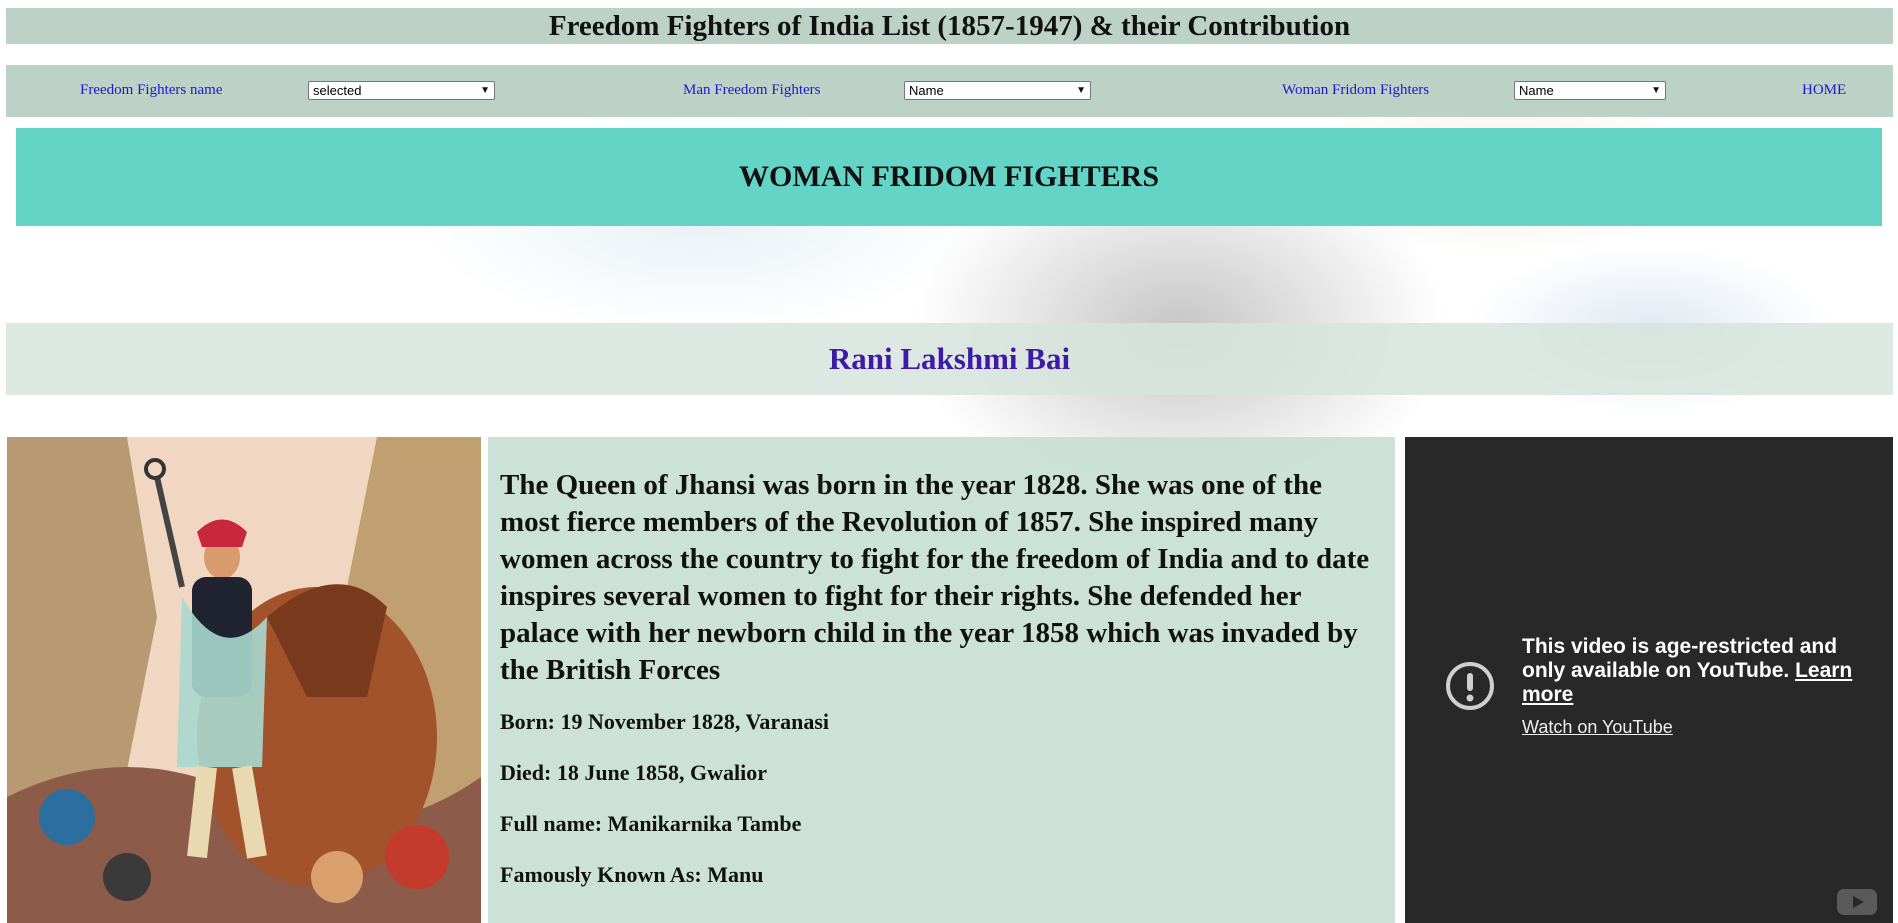 This screenshot has height=923, width=1898. I want to click on fighter-died: Died: 18 June 1858, Gwalior, so click(634, 772).